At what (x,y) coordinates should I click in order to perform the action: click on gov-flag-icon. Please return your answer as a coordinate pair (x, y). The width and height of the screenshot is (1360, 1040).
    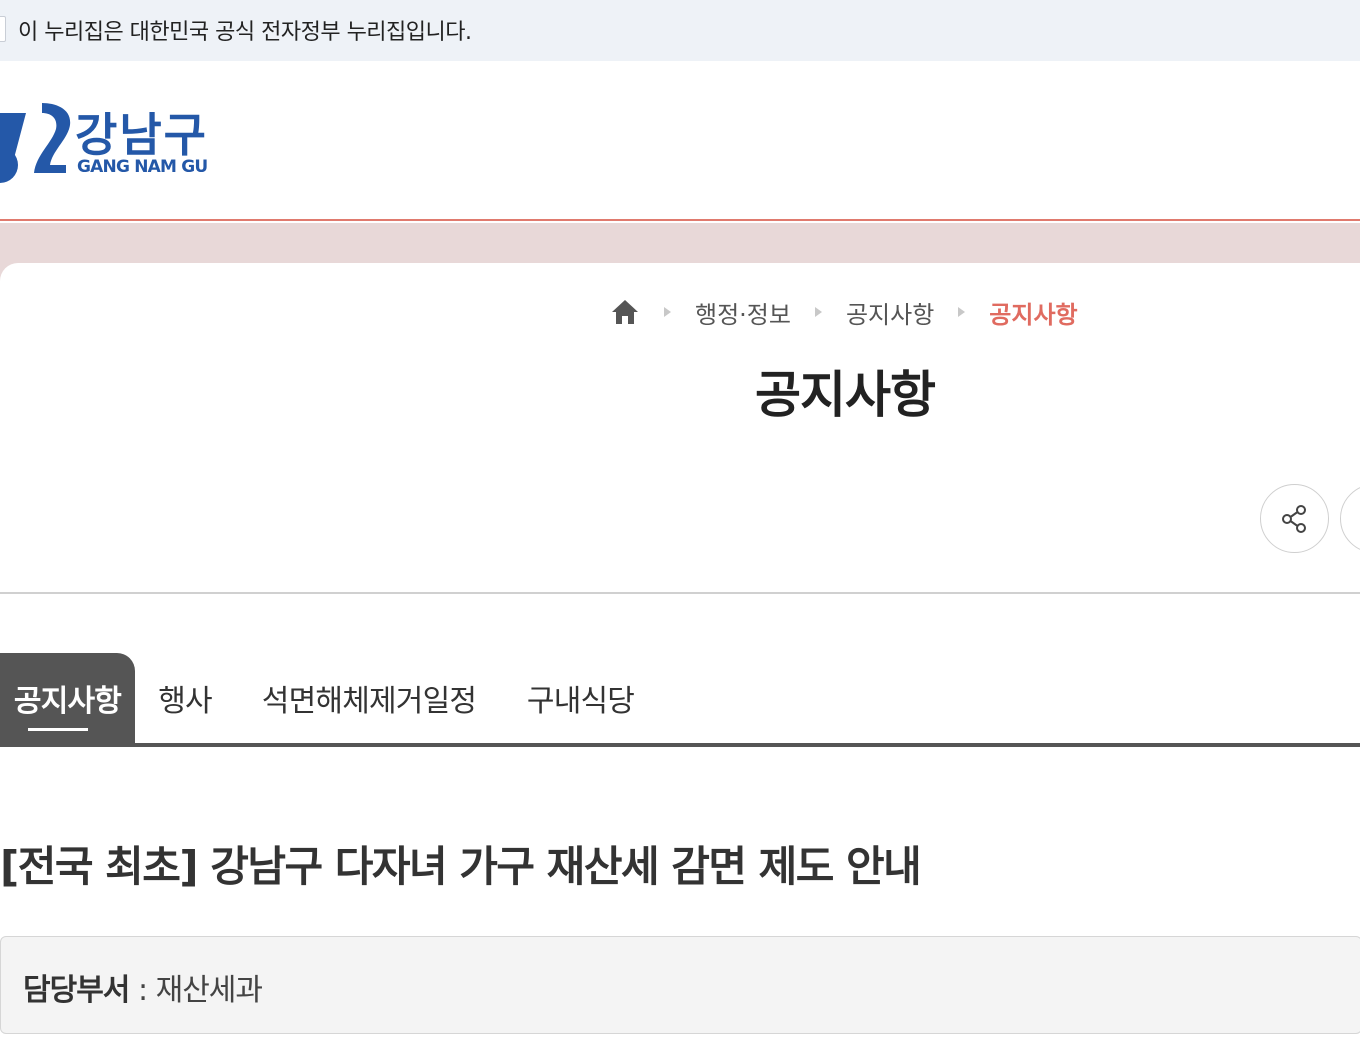
    Looking at the image, I should click on (3, 29).